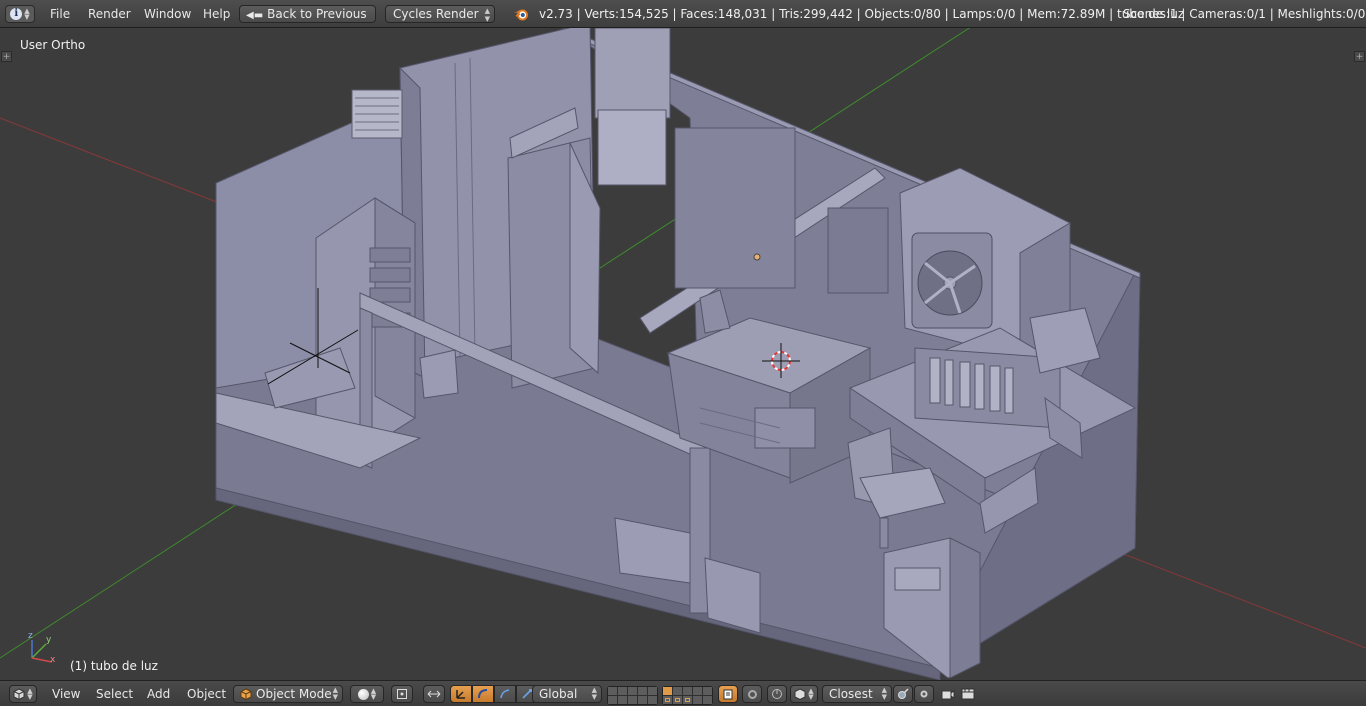 The image size is (1366, 706). I want to click on object-origin-icon, so click(757, 257).